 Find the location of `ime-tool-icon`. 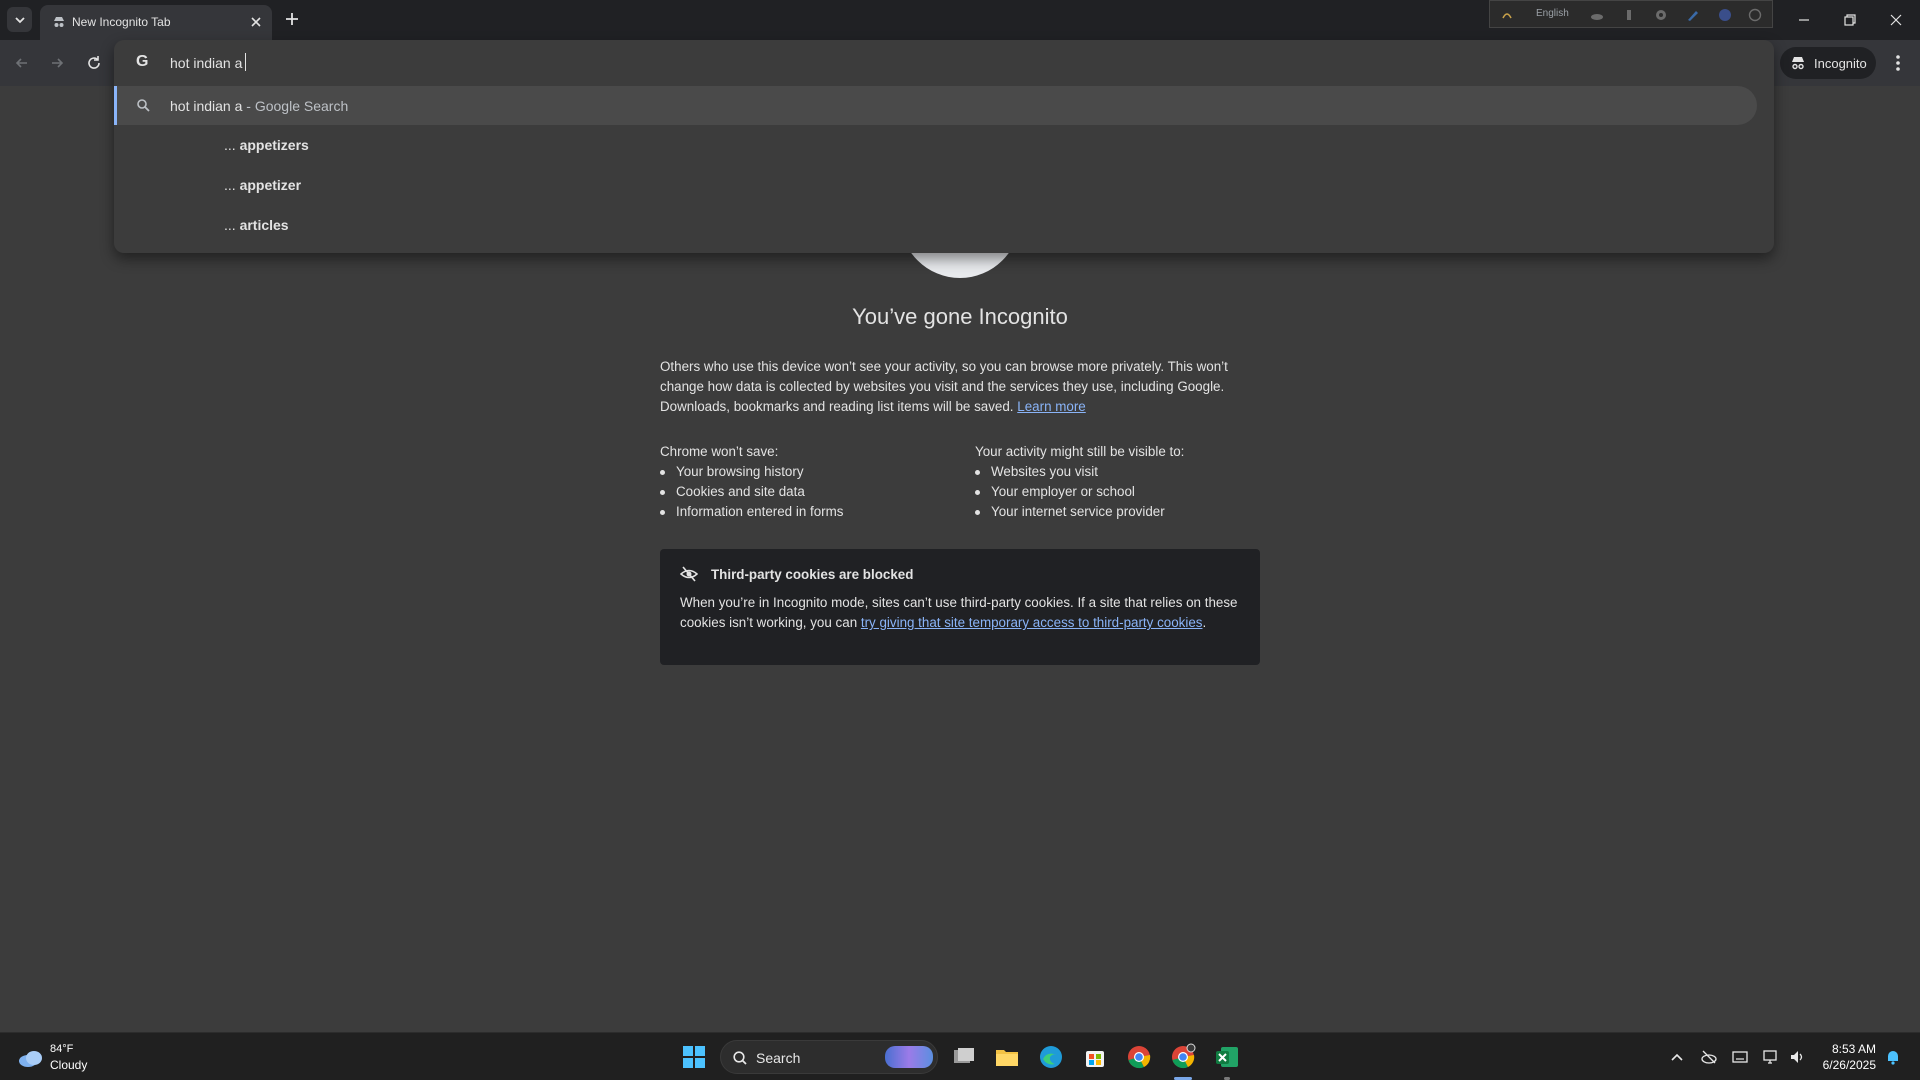

ime-tool-icon is located at coordinates (1629, 15).